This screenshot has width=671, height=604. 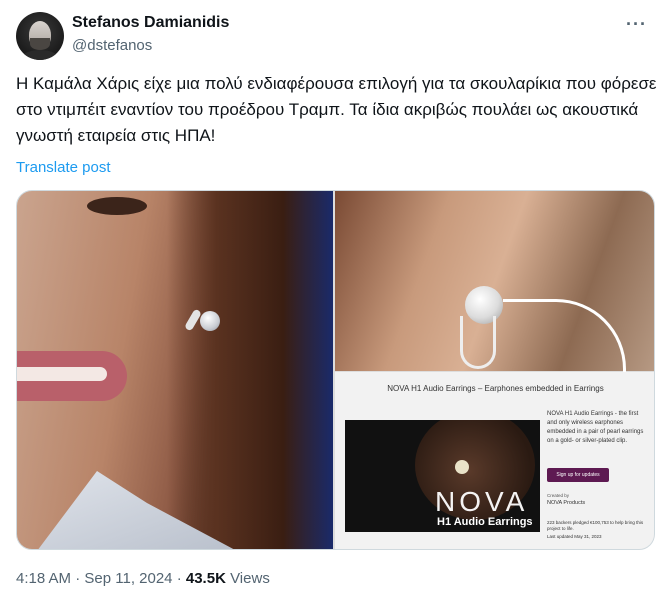 I want to click on tweet-meta: 4:18 AM · Sep 11, 2024 · 43.5K Views, so click(x=143, y=578).